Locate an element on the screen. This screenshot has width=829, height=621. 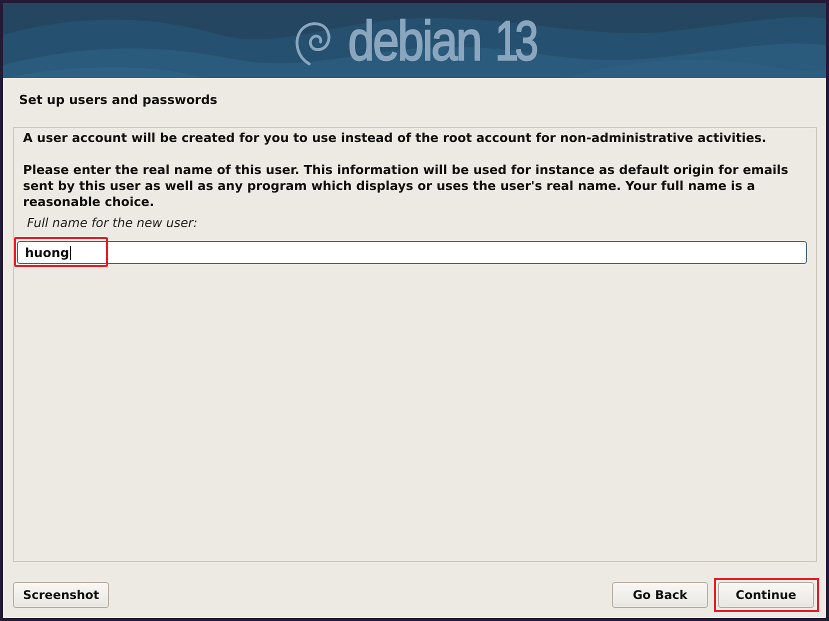
continue-button: Continue is located at coordinates (766, 595).